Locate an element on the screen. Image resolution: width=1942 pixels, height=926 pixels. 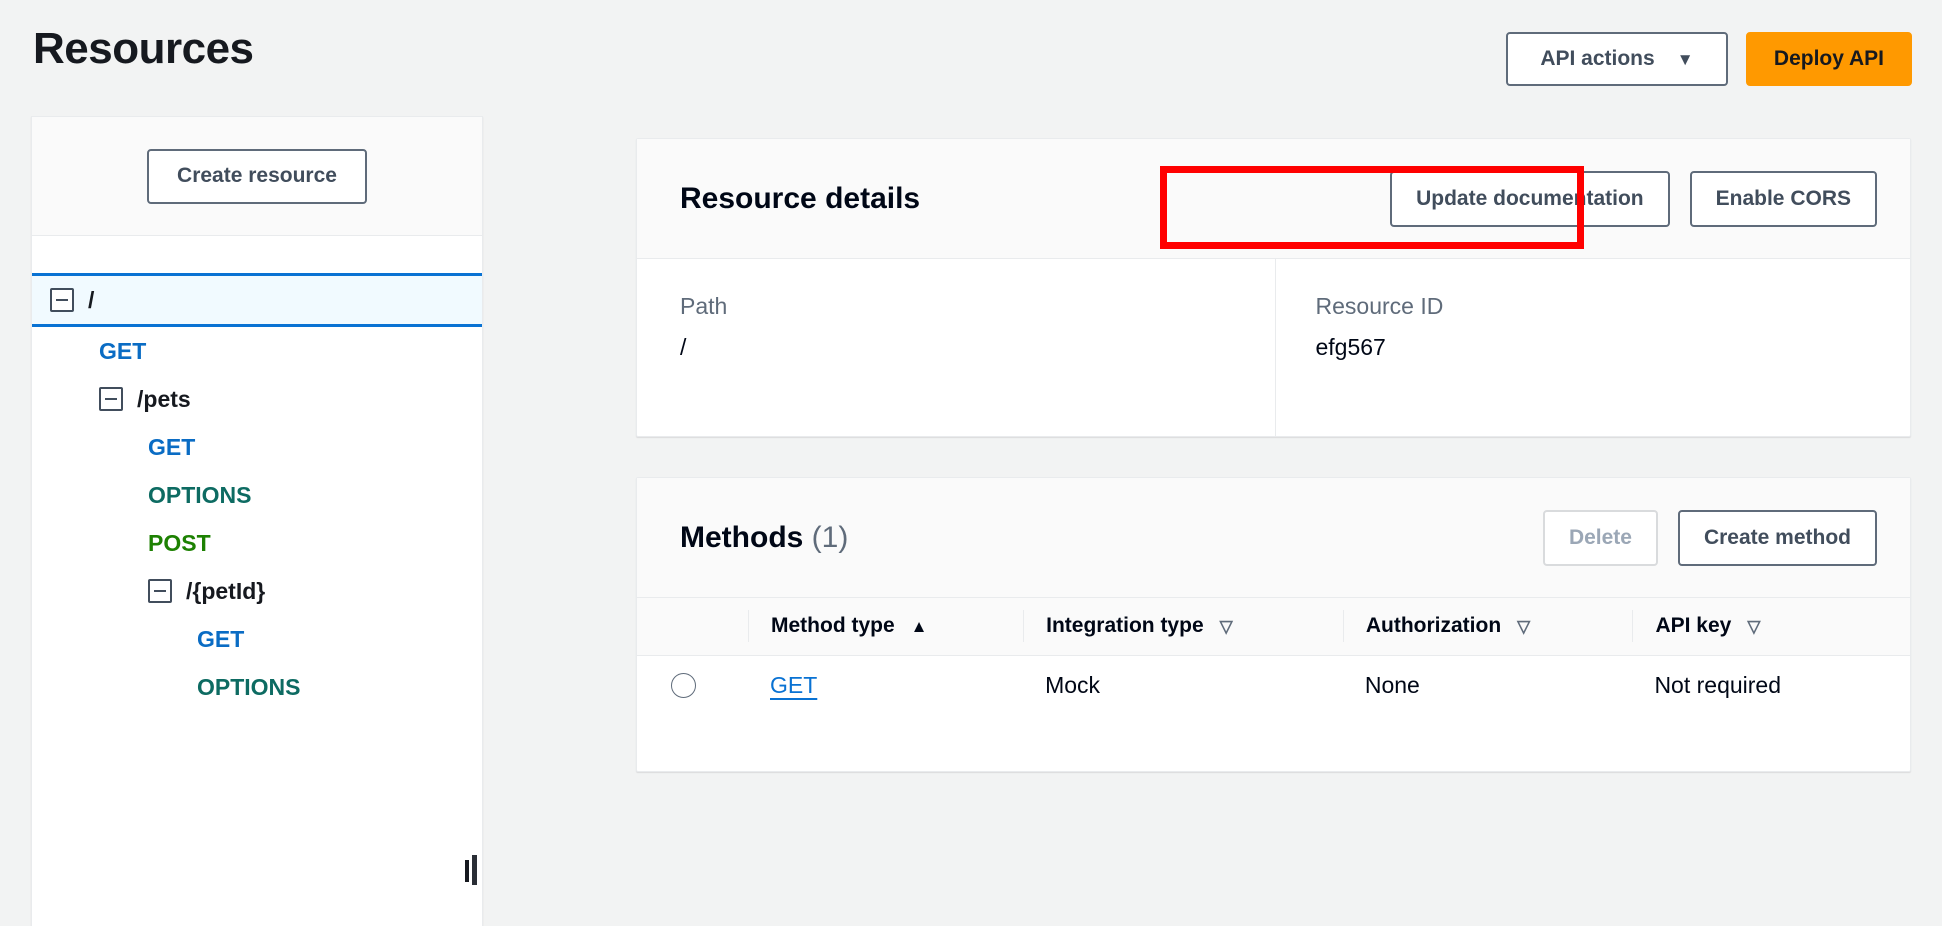
tree-spacer is located at coordinates (257, 254).